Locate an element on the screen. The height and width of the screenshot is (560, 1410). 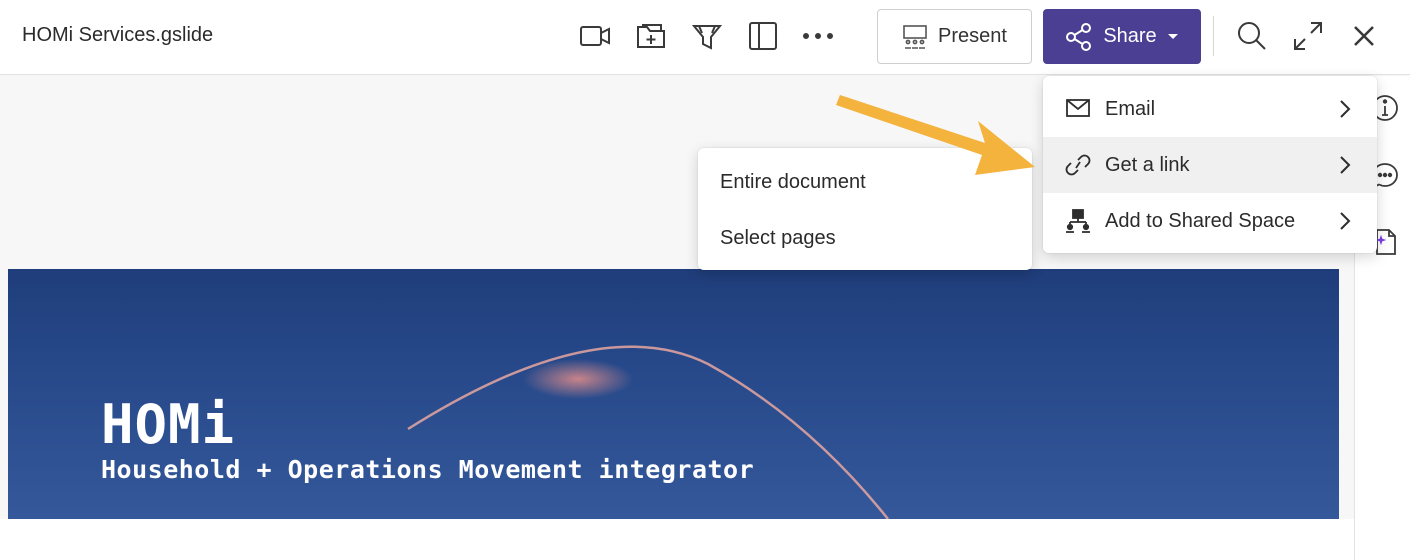
menu-item-get-a-link: Get a link is located at coordinates (1210, 165).